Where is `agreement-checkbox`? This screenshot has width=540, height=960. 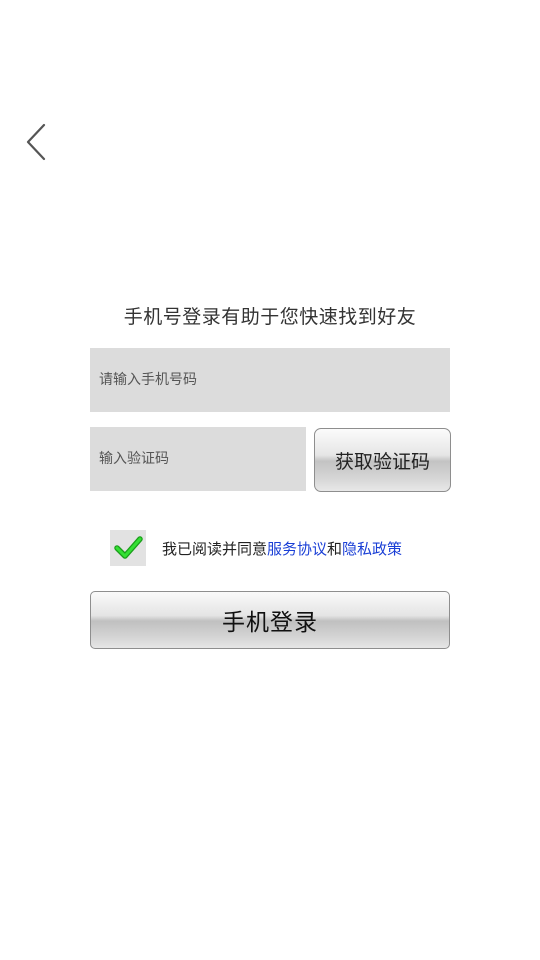 agreement-checkbox is located at coordinates (128, 548).